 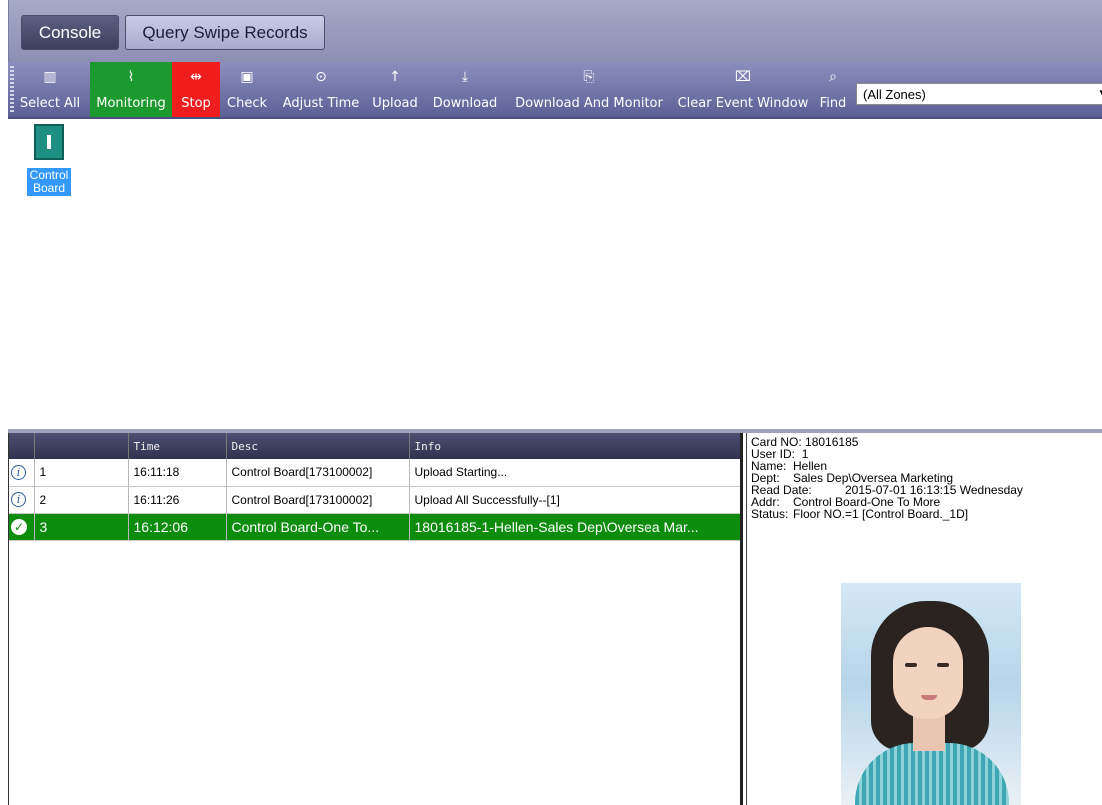 I want to click on status-label: Status:, so click(x=770, y=514).